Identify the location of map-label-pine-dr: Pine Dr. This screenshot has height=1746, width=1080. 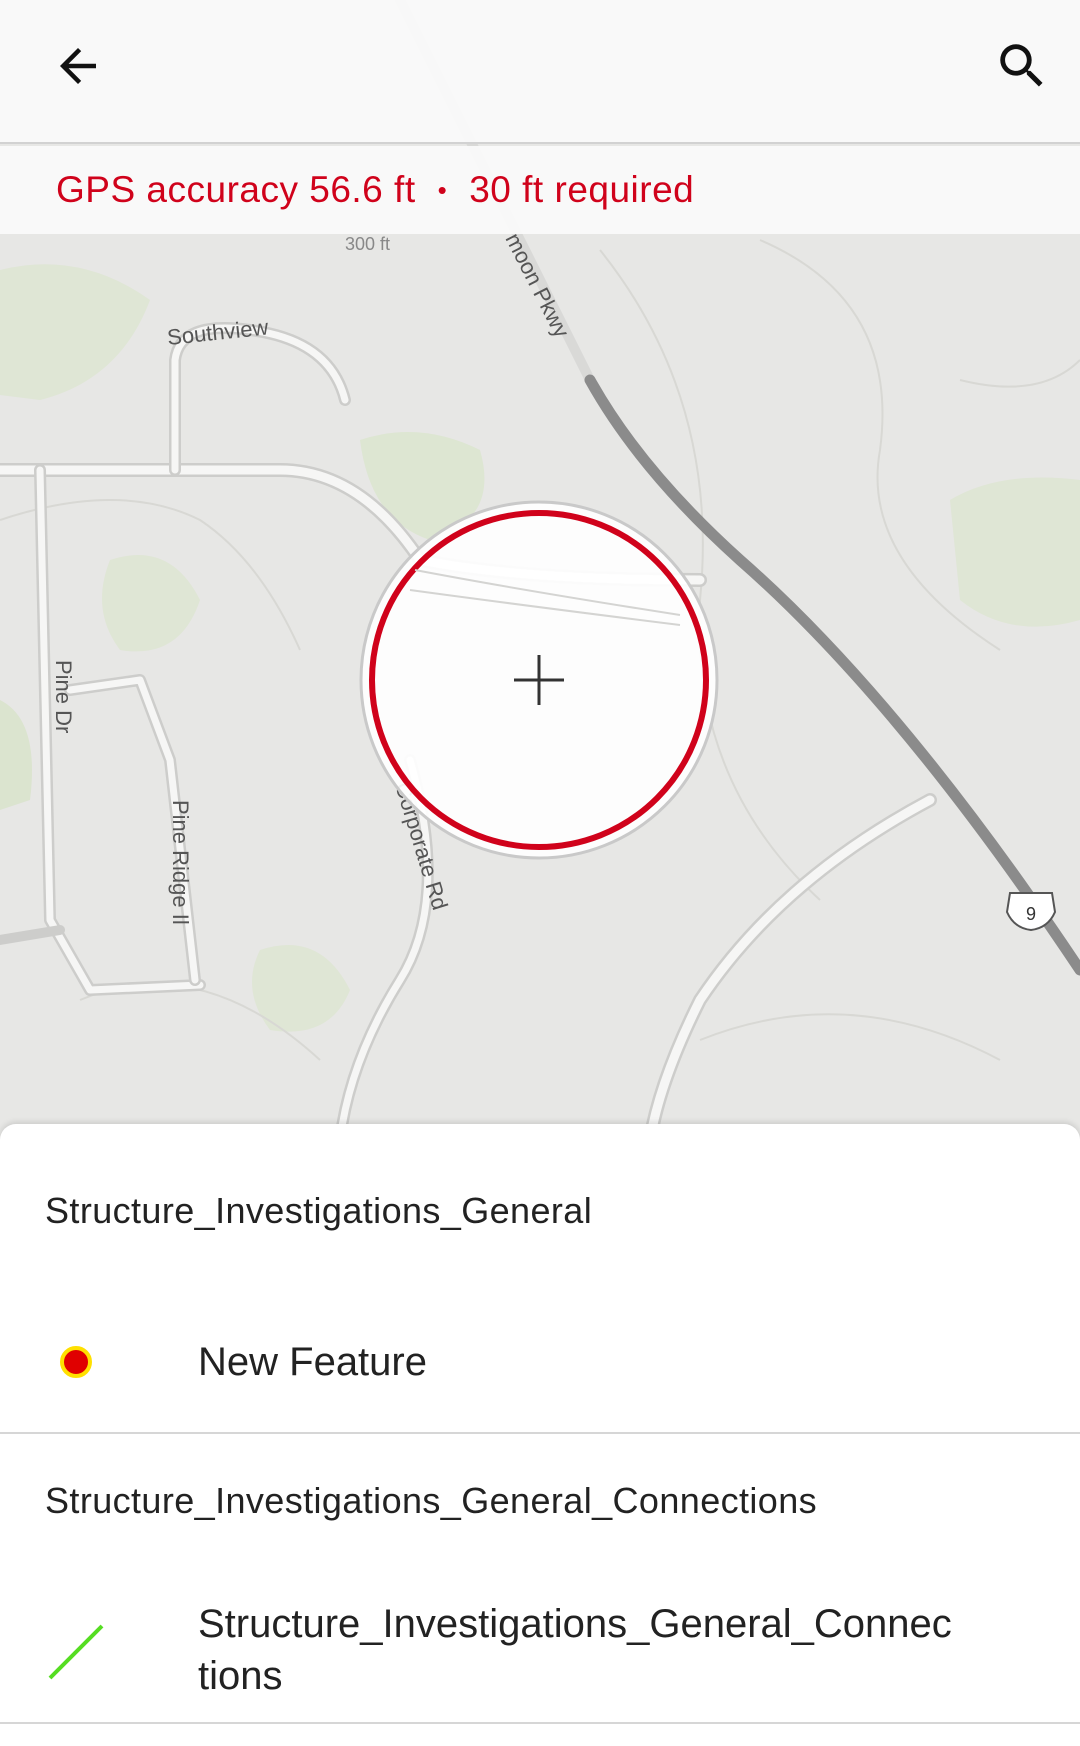
(63, 696).